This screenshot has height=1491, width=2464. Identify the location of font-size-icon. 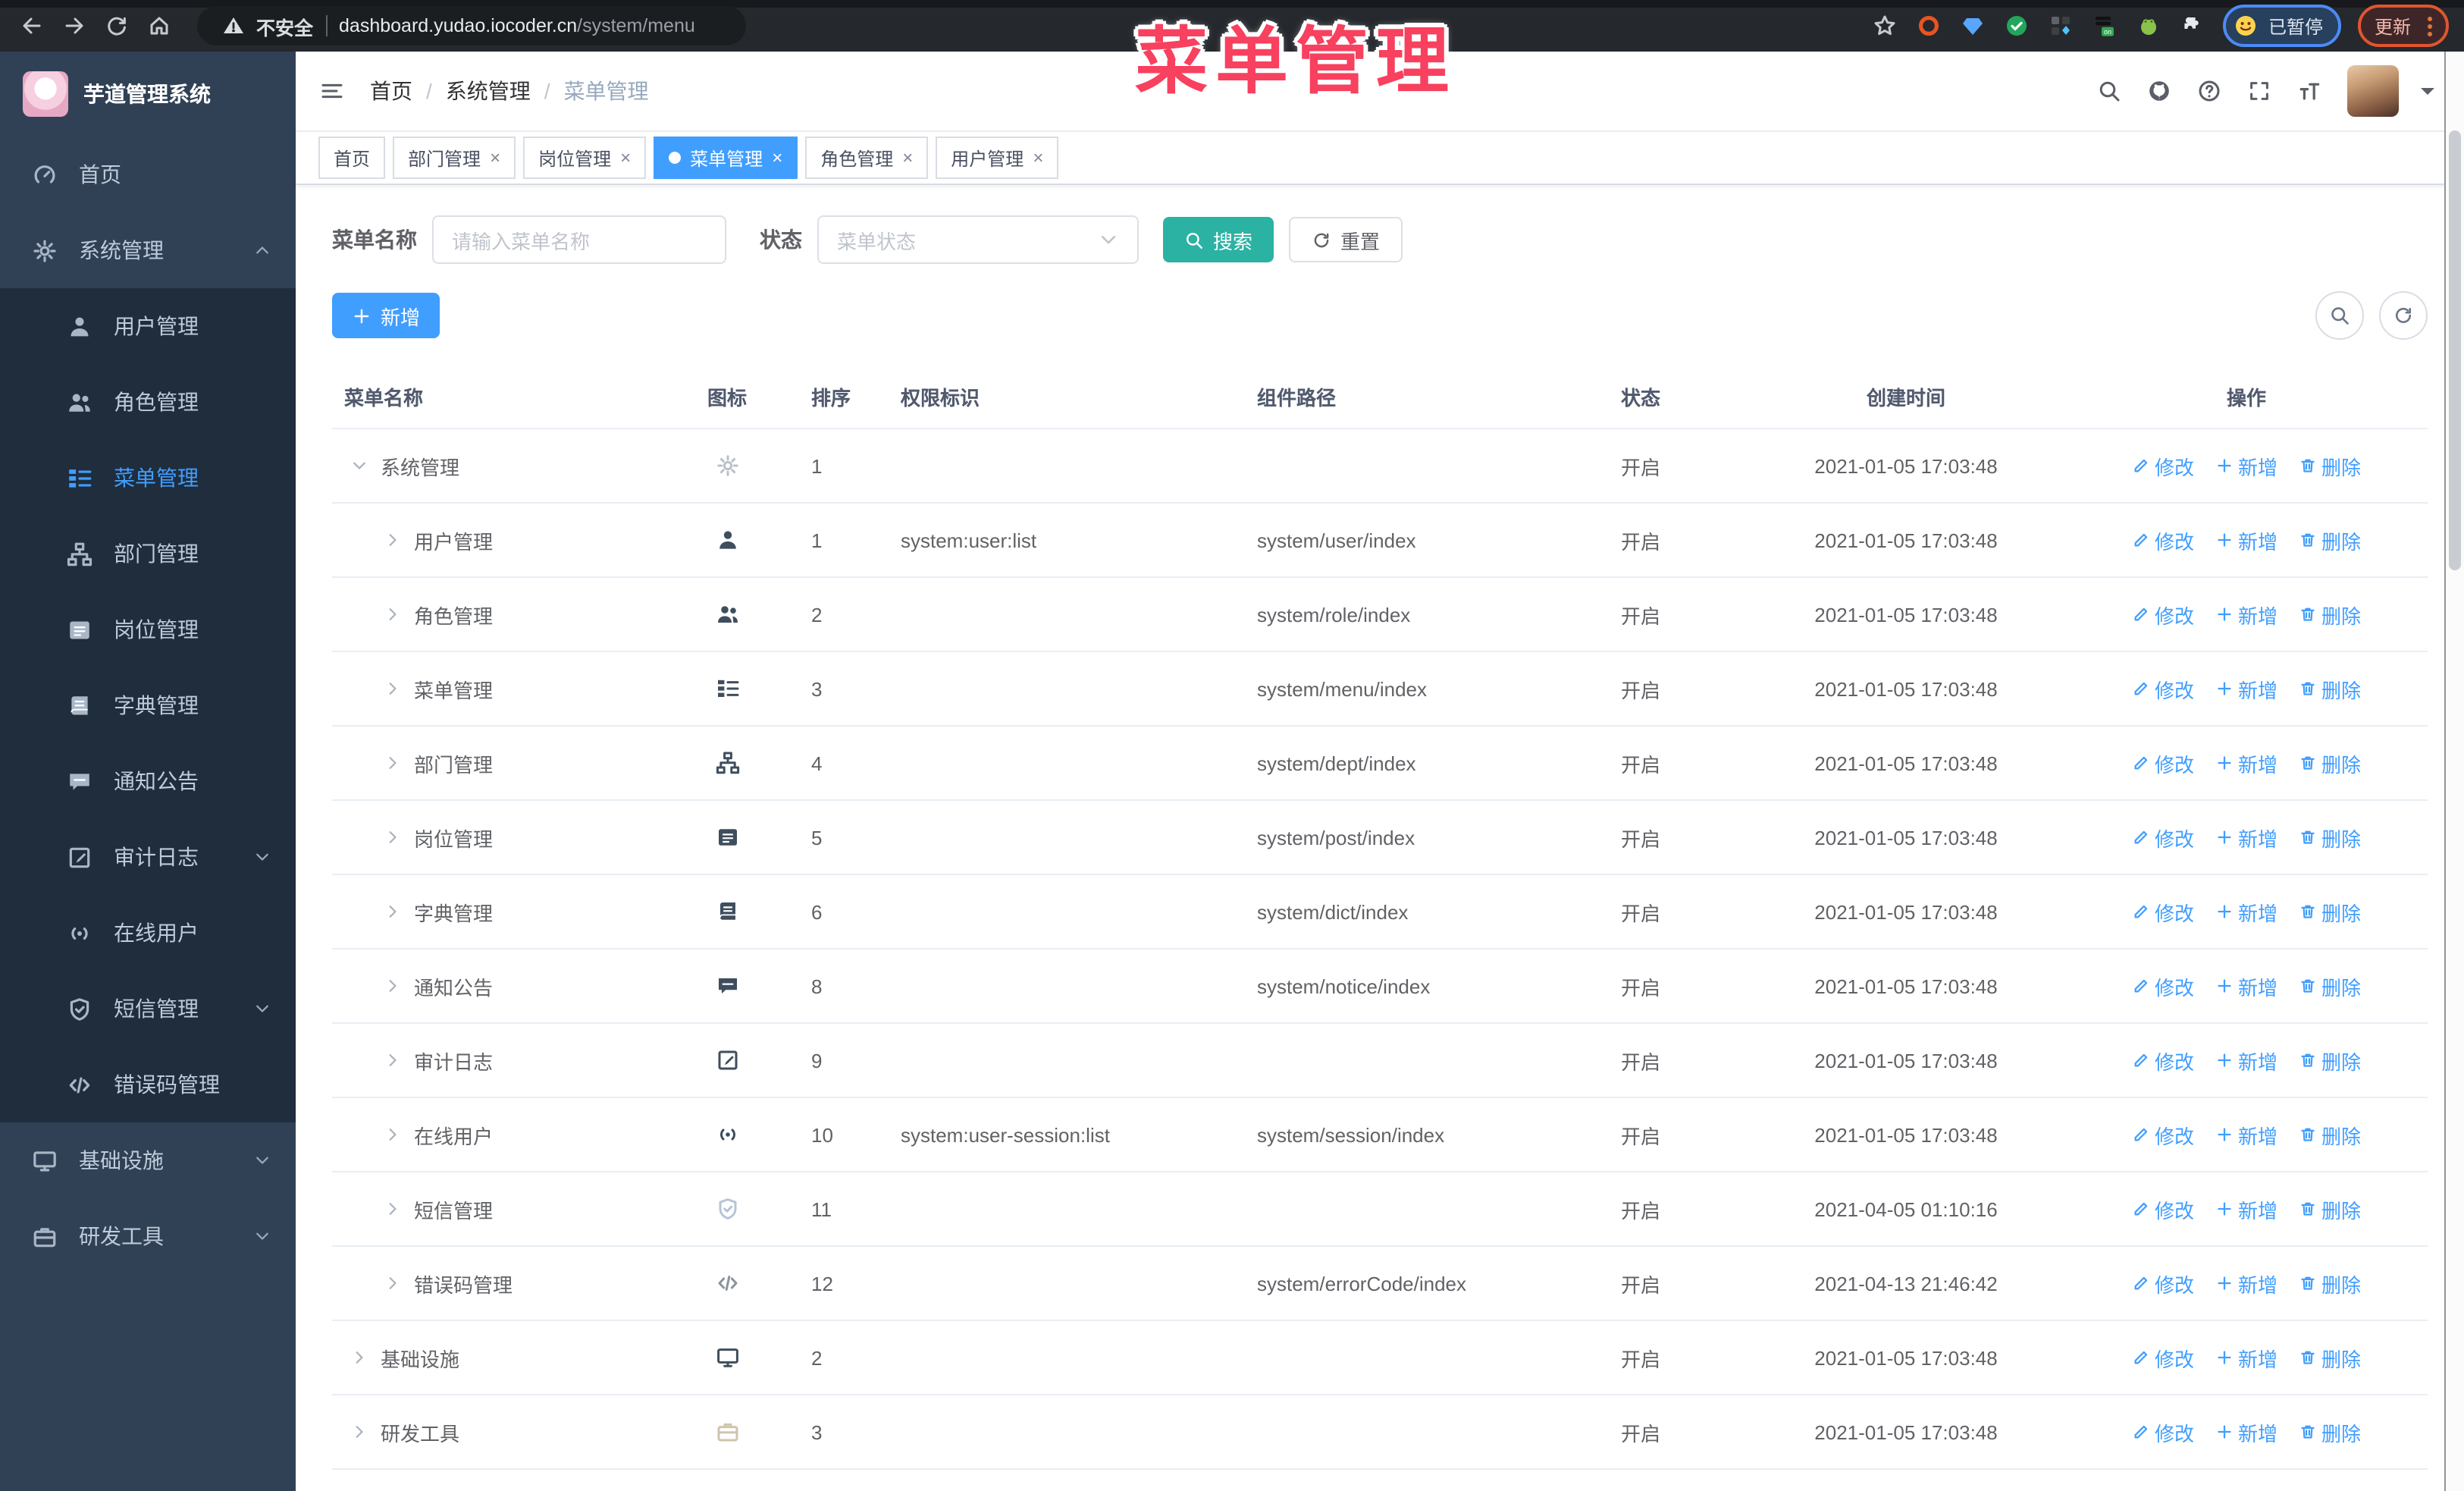
(2309, 91).